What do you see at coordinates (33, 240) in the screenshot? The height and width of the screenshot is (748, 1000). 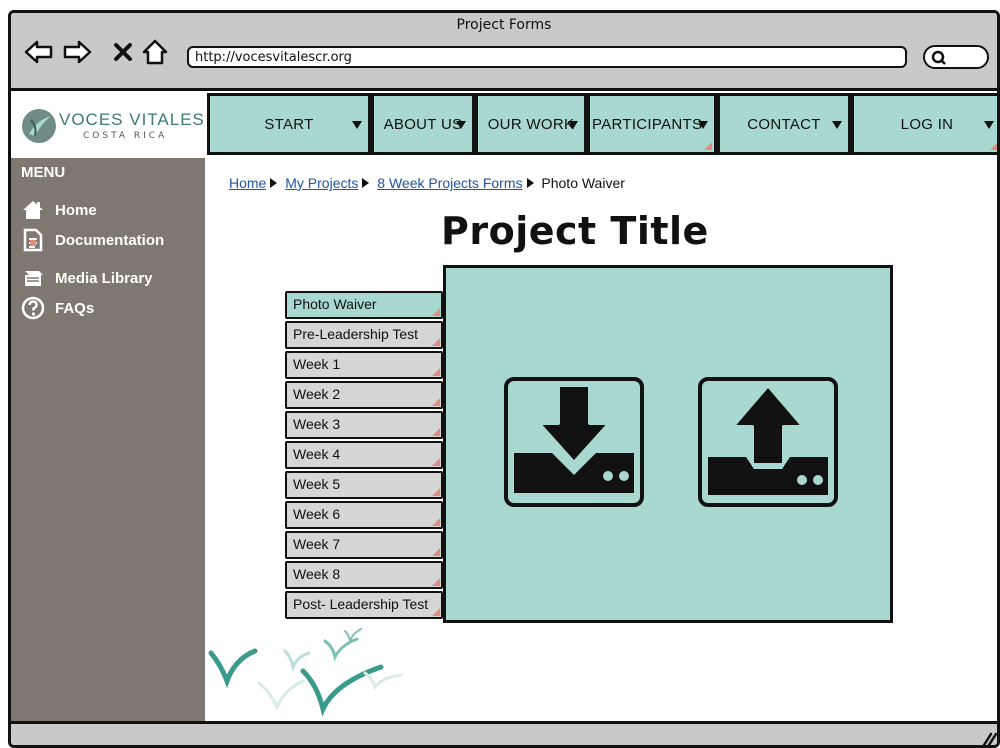 I see `document-icon` at bounding box center [33, 240].